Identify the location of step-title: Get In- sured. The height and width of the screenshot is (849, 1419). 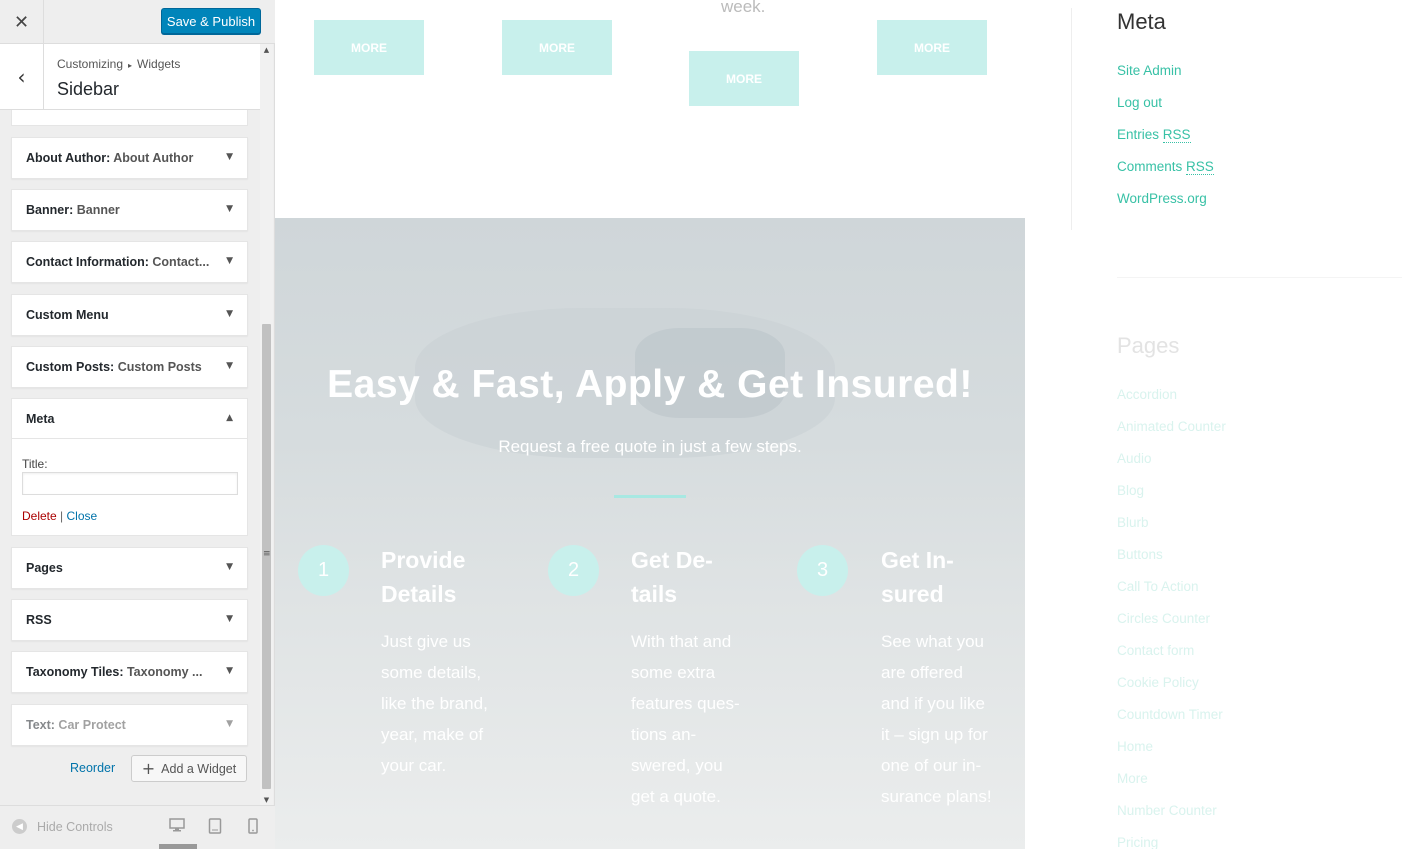
(917, 577).